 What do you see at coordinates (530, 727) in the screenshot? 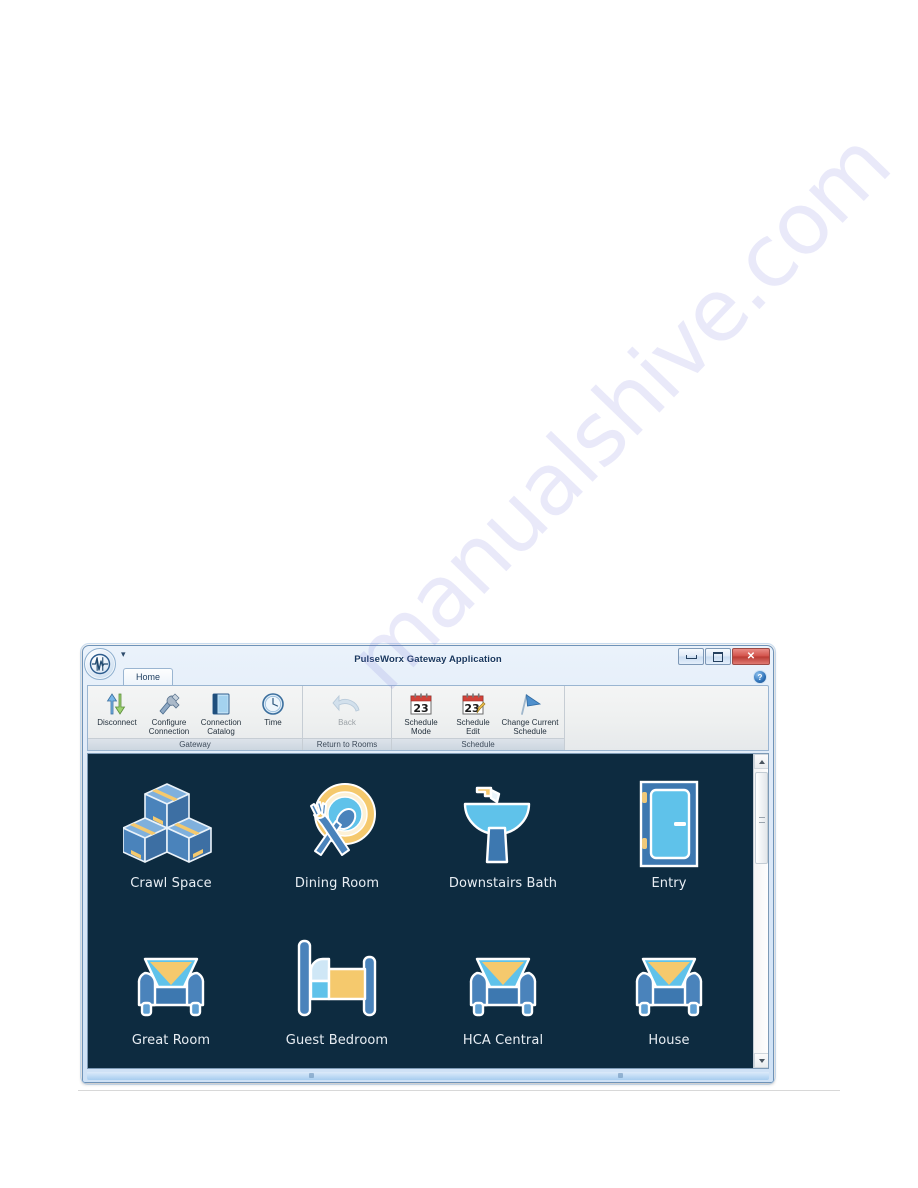
I see `change-current-schedule-label: Change Current Schedule` at bounding box center [530, 727].